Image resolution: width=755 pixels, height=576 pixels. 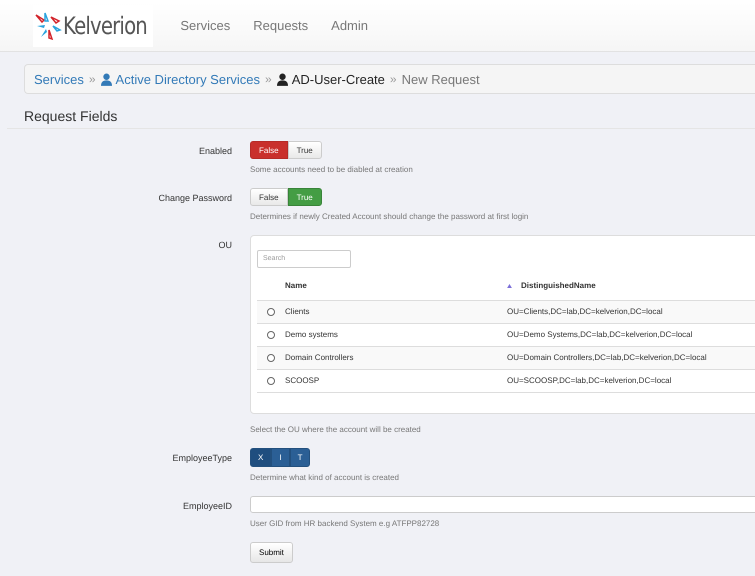 I want to click on help-text: Select the OU where the account will be created, so click(x=335, y=429).